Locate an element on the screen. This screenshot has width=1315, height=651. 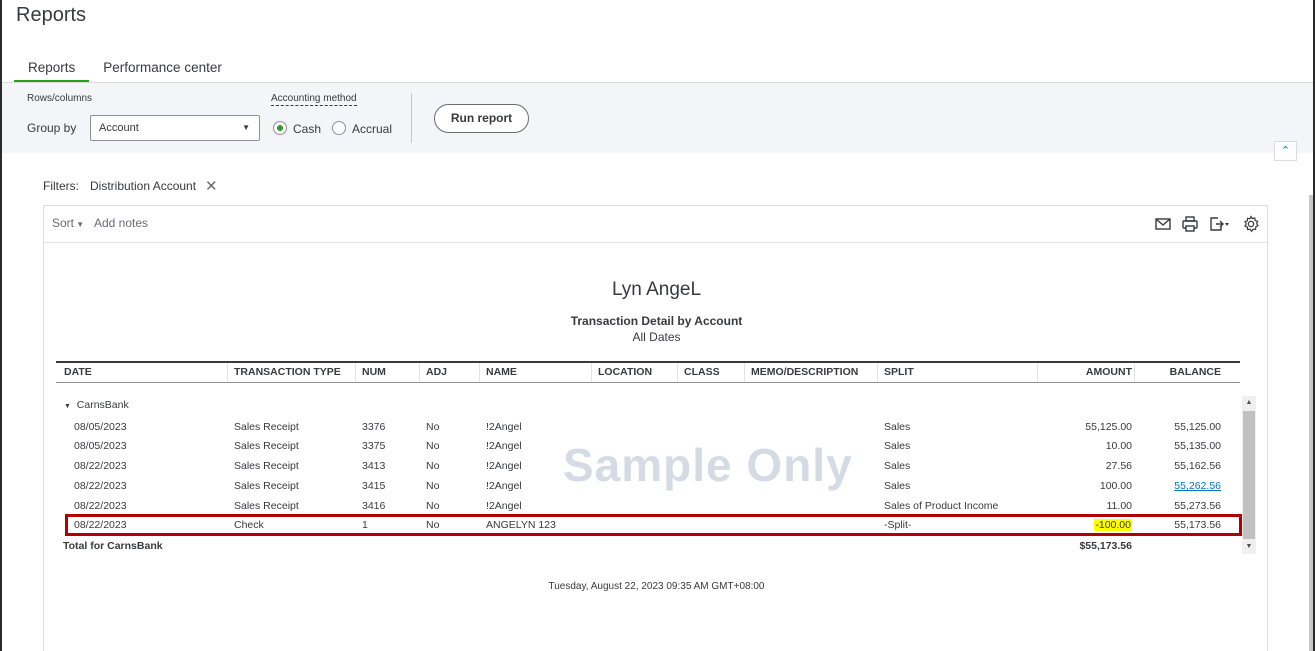
row-balance: 55,125.00 is located at coordinates (1180, 427).